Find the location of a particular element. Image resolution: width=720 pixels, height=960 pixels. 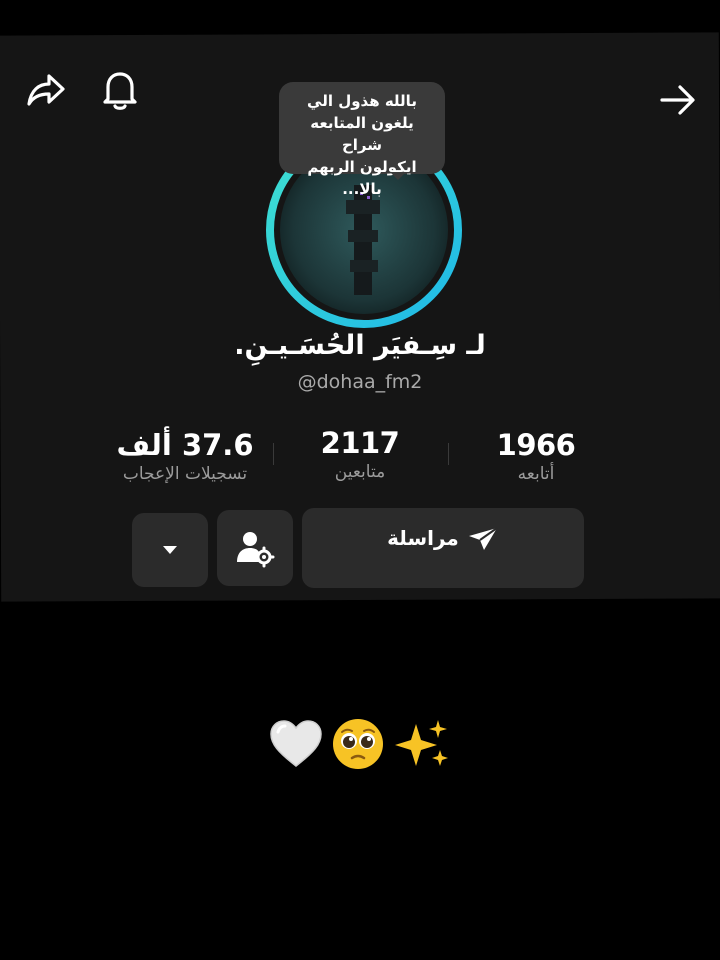

message-button: مراسلة is located at coordinates (443, 548).